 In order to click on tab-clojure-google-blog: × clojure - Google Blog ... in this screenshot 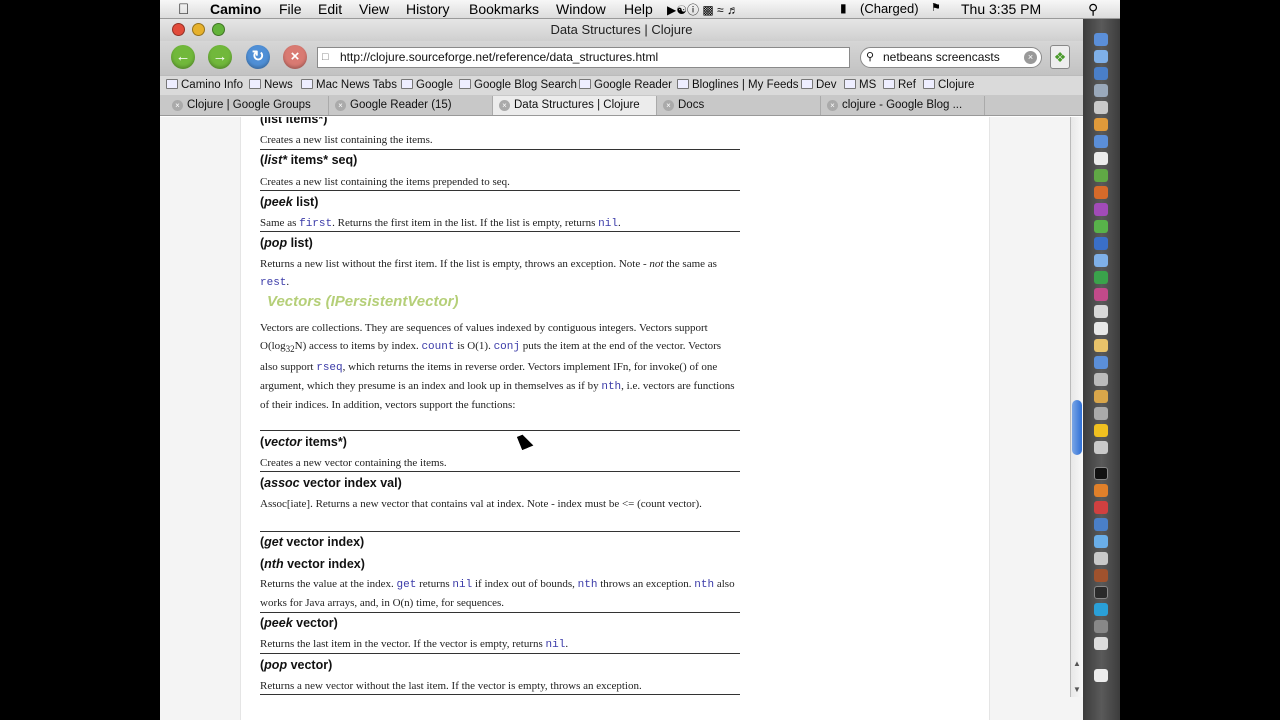, I will do `click(903, 105)`.